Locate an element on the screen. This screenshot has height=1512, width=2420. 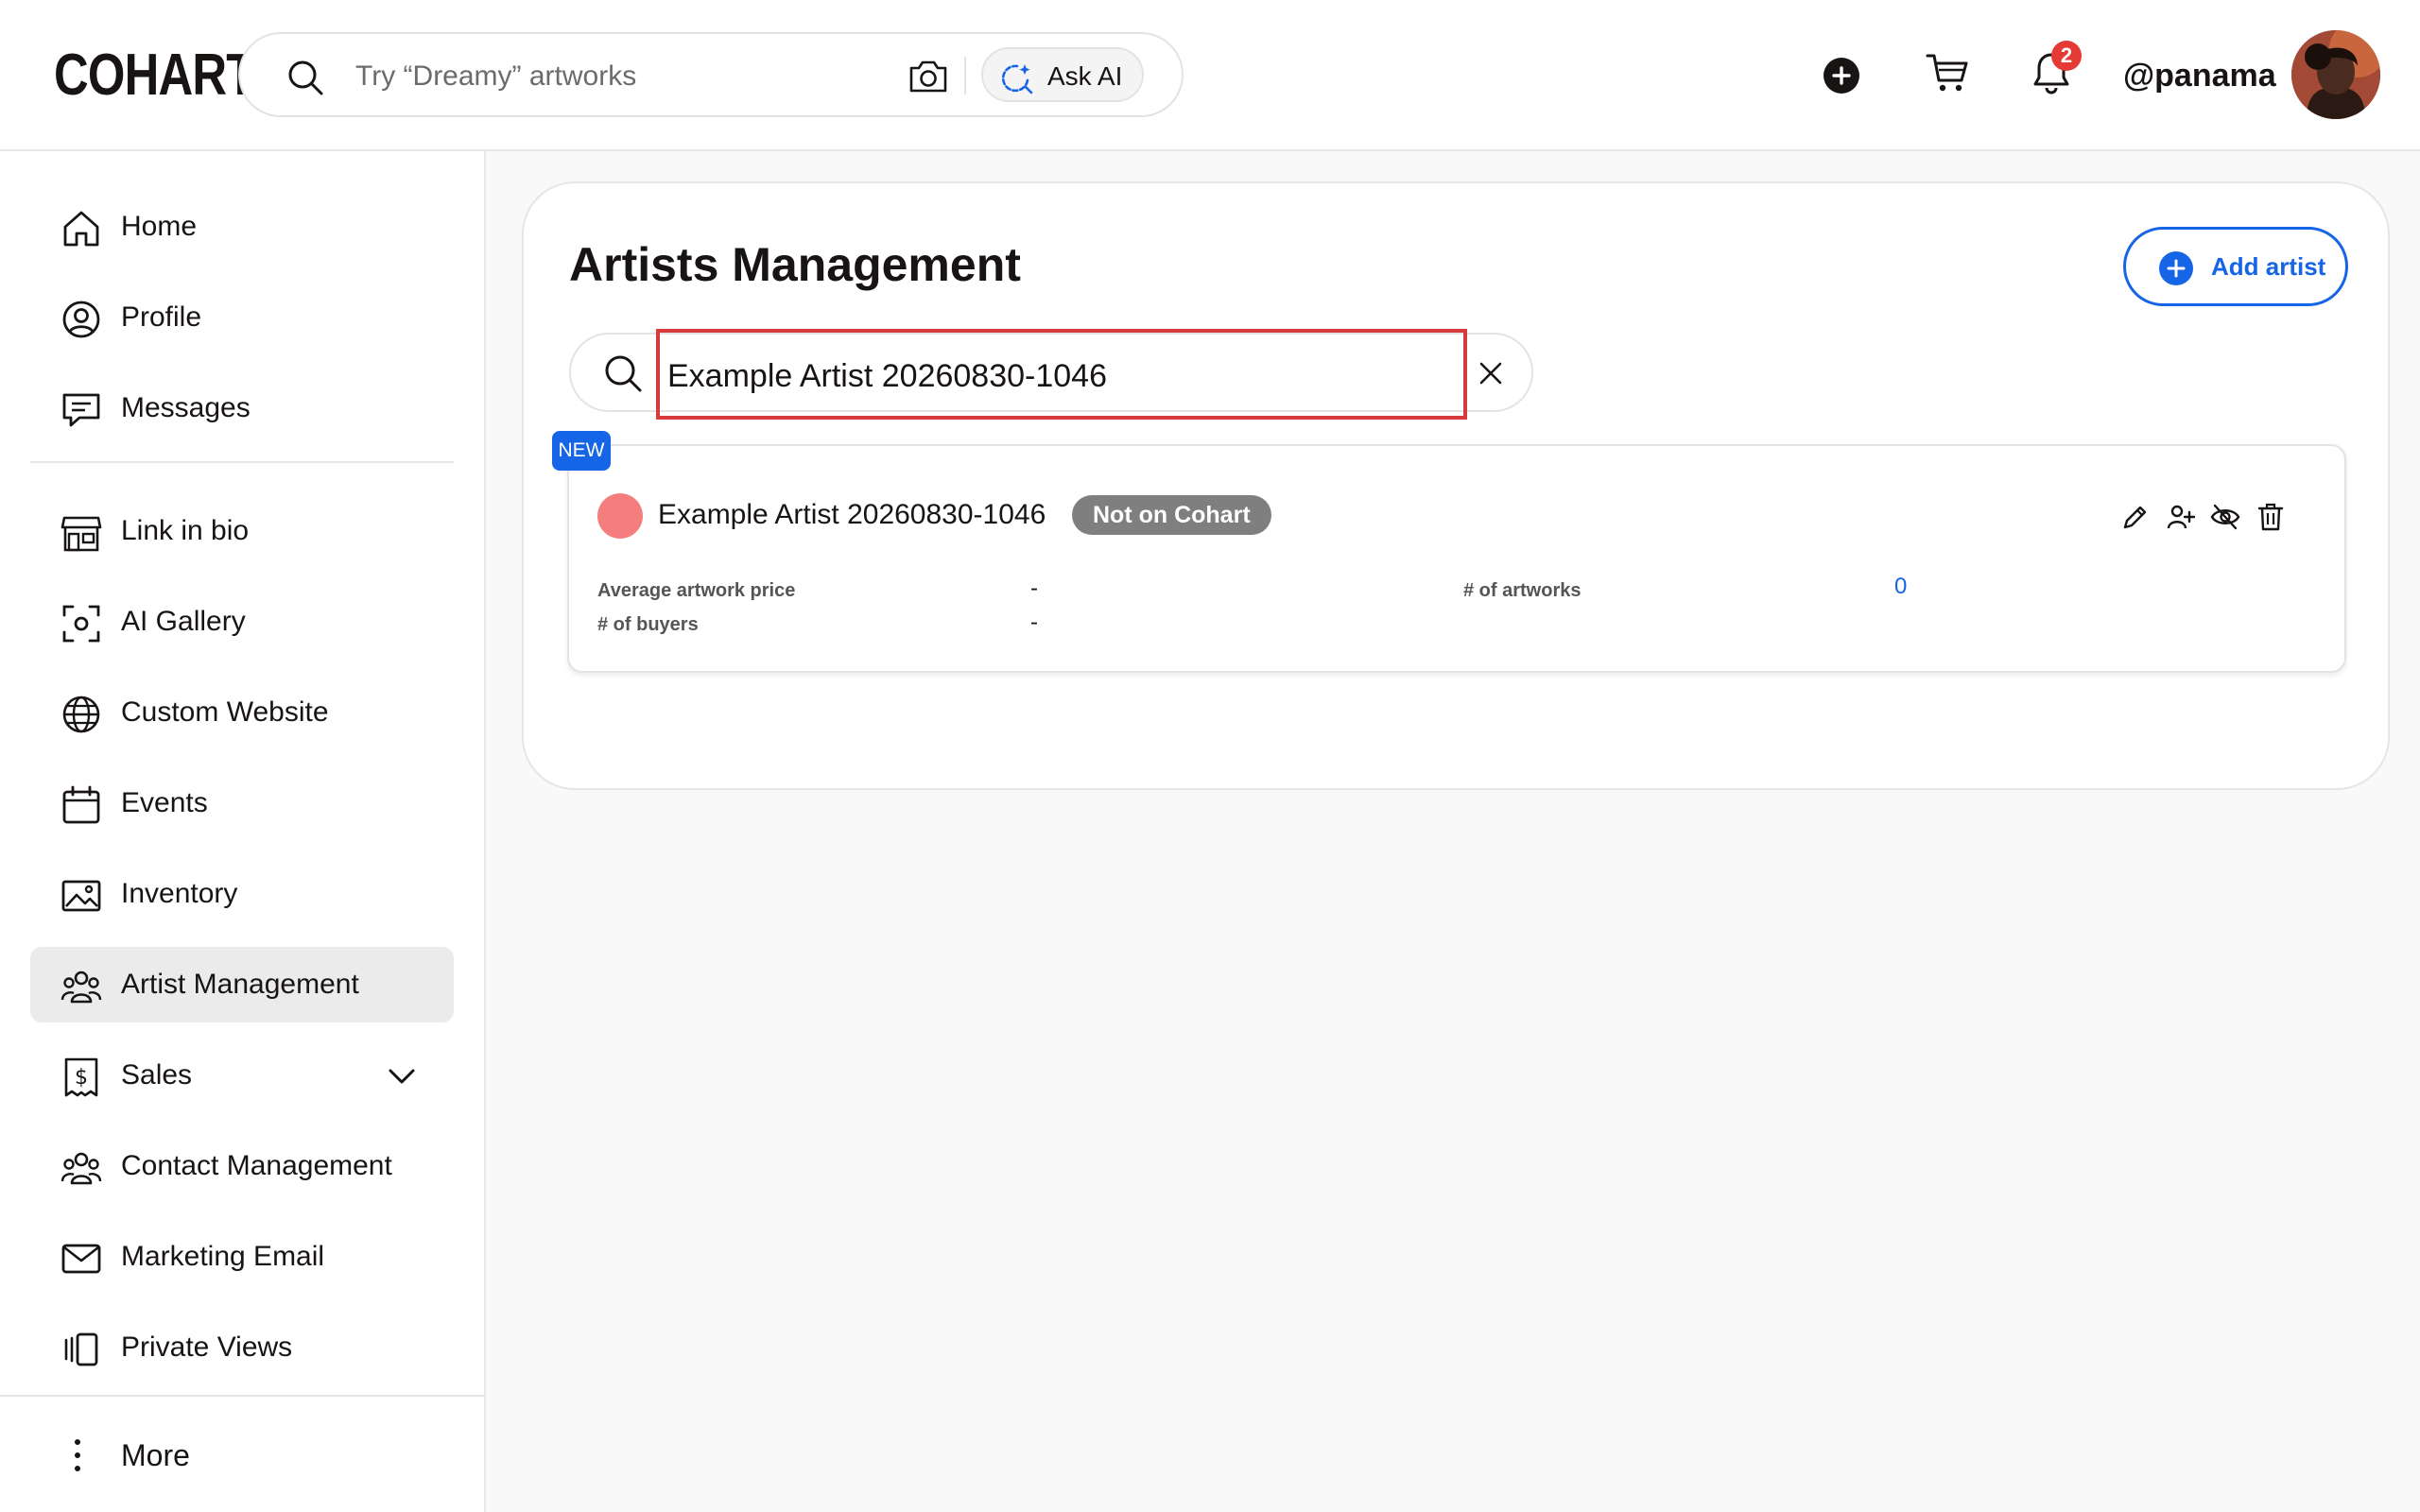
avg-price-value: - is located at coordinates (1034, 588).